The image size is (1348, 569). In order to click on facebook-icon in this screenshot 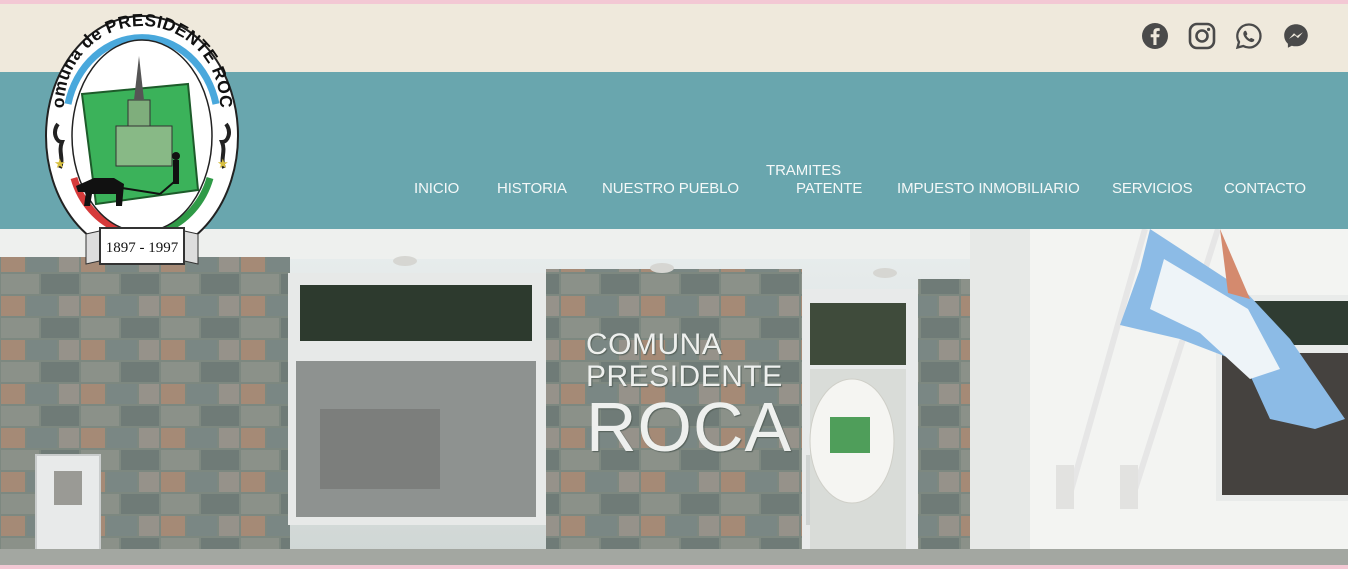, I will do `click(1155, 36)`.